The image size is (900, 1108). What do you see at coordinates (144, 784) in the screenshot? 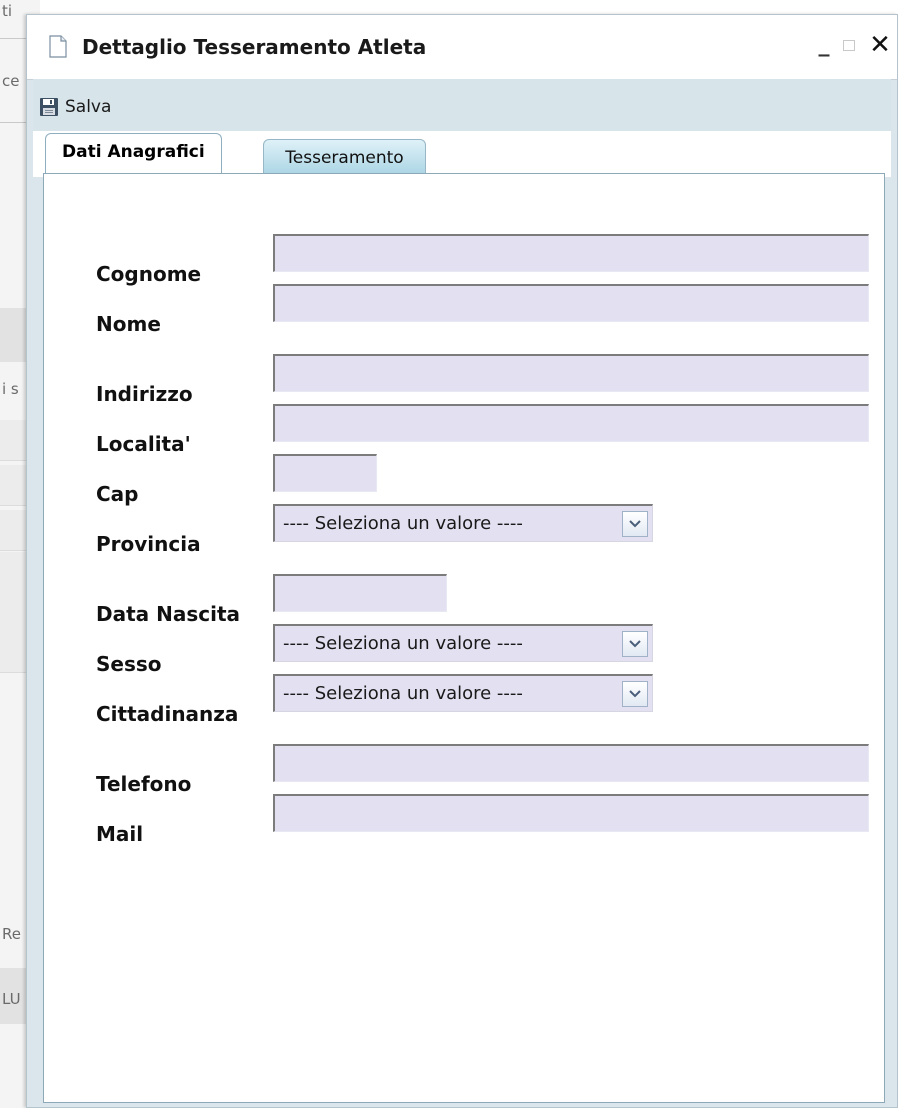
I see `label-telefono: Telefono` at bounding box center [144, 784].